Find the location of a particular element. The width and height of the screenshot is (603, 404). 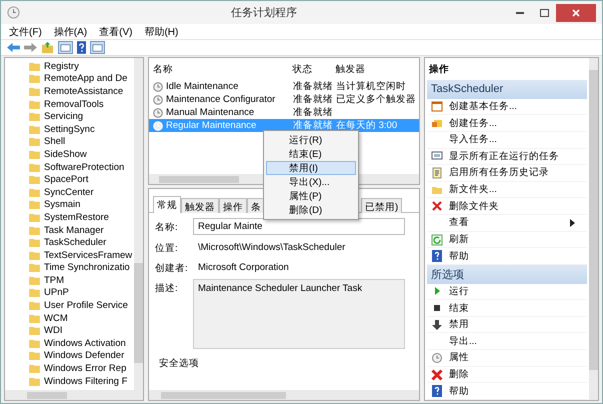

task-name: Manual Maintenance is located at coordinates (210, 112).